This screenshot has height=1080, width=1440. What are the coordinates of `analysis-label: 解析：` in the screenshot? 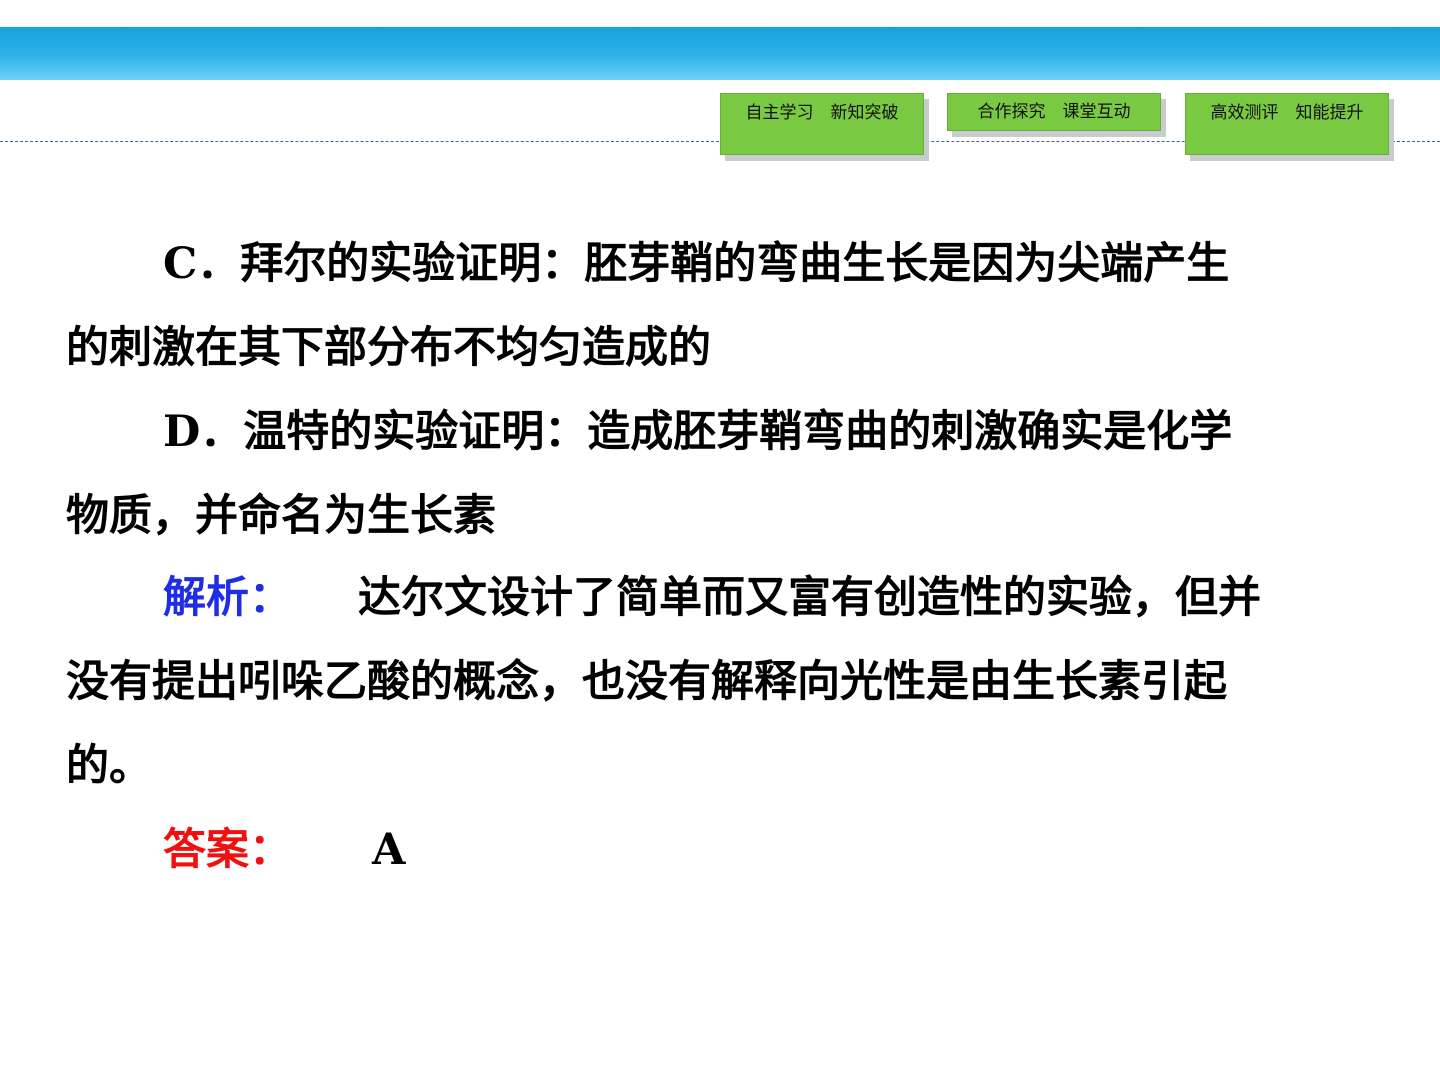 It's located at (227, 598).